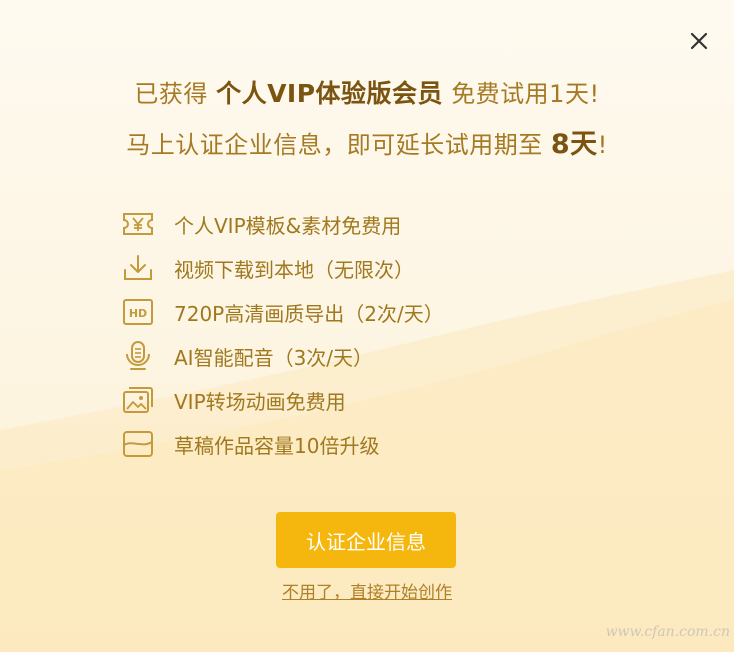  What do you see at coordinates (138, 268) in the screenshot?
I see `download-icon` at bounding box center [138, 268].